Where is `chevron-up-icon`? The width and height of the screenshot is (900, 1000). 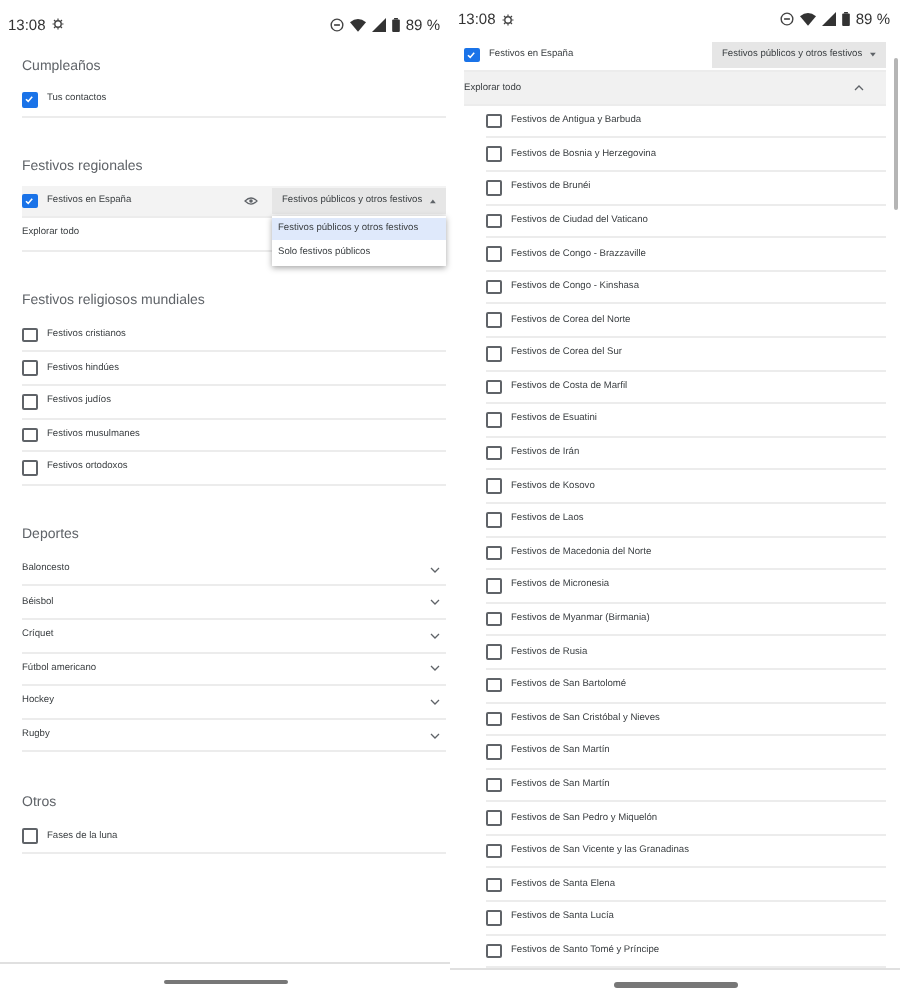
chevron-up-icon is located at coordinates (859, 88).